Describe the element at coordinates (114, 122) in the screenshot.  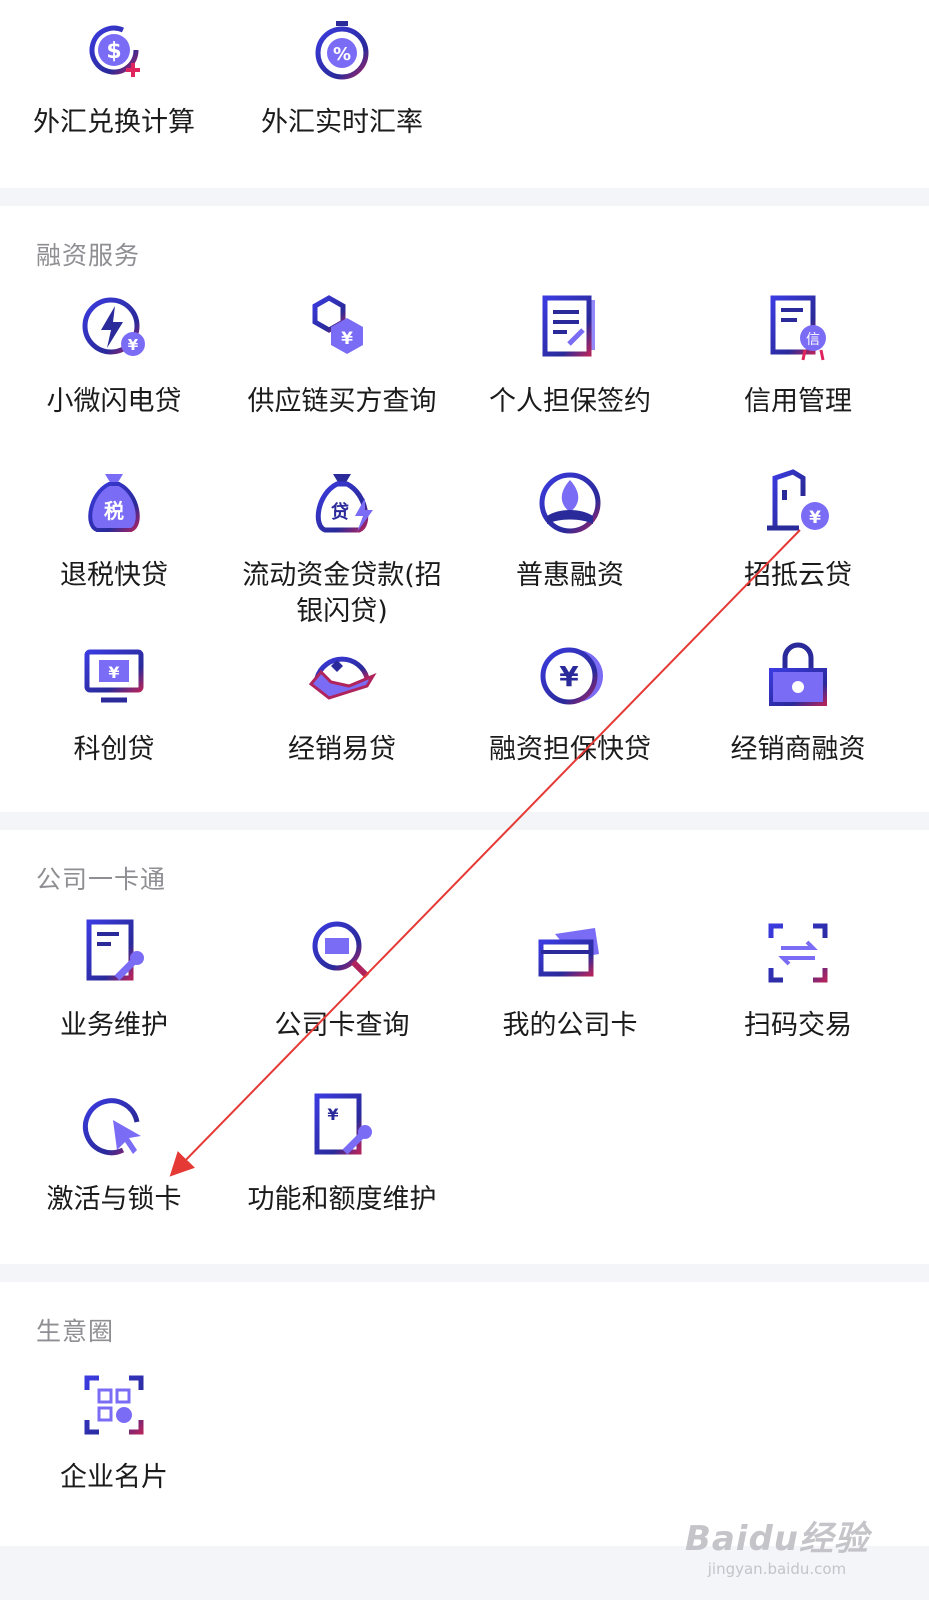
I see `tile-label: 外汇兑换计算` at that location.